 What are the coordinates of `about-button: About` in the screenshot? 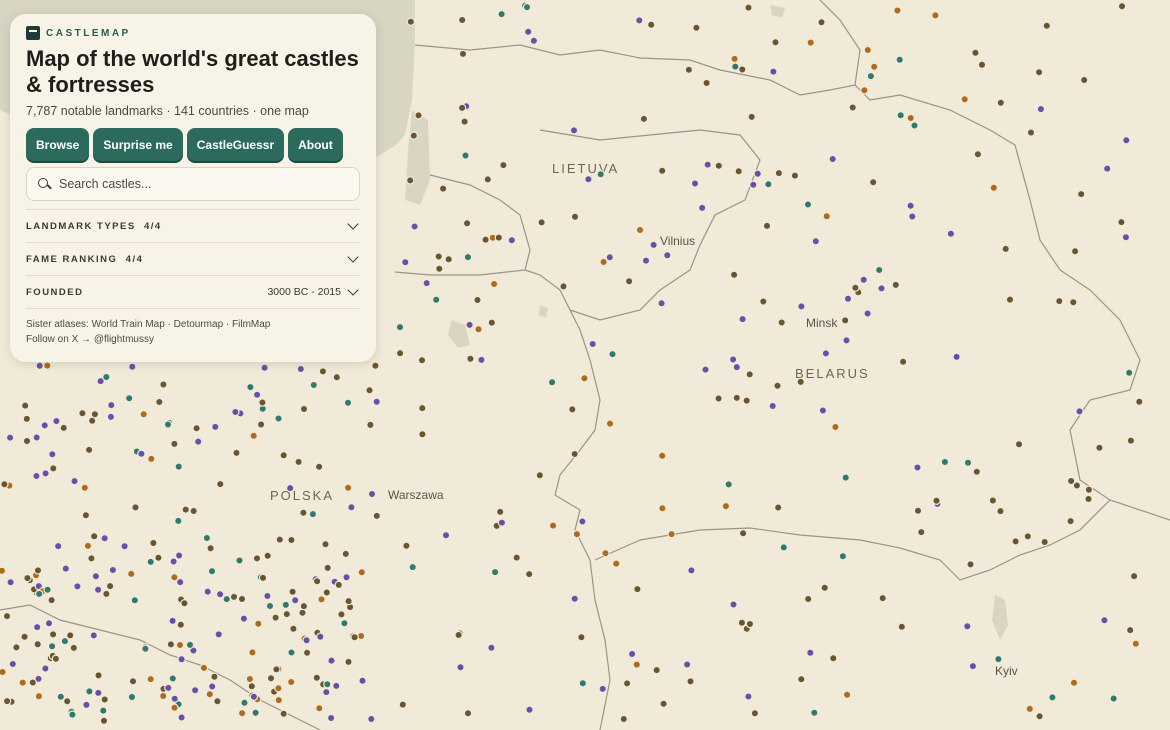 It's located at (315, 144).